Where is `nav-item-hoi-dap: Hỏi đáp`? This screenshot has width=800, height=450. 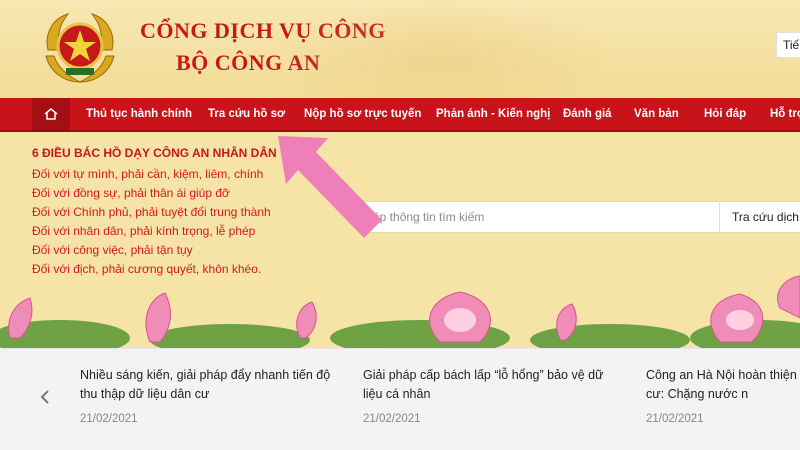 nav-item-hoi-dap: Hỏi đáp is located at coordinates (725, 114).